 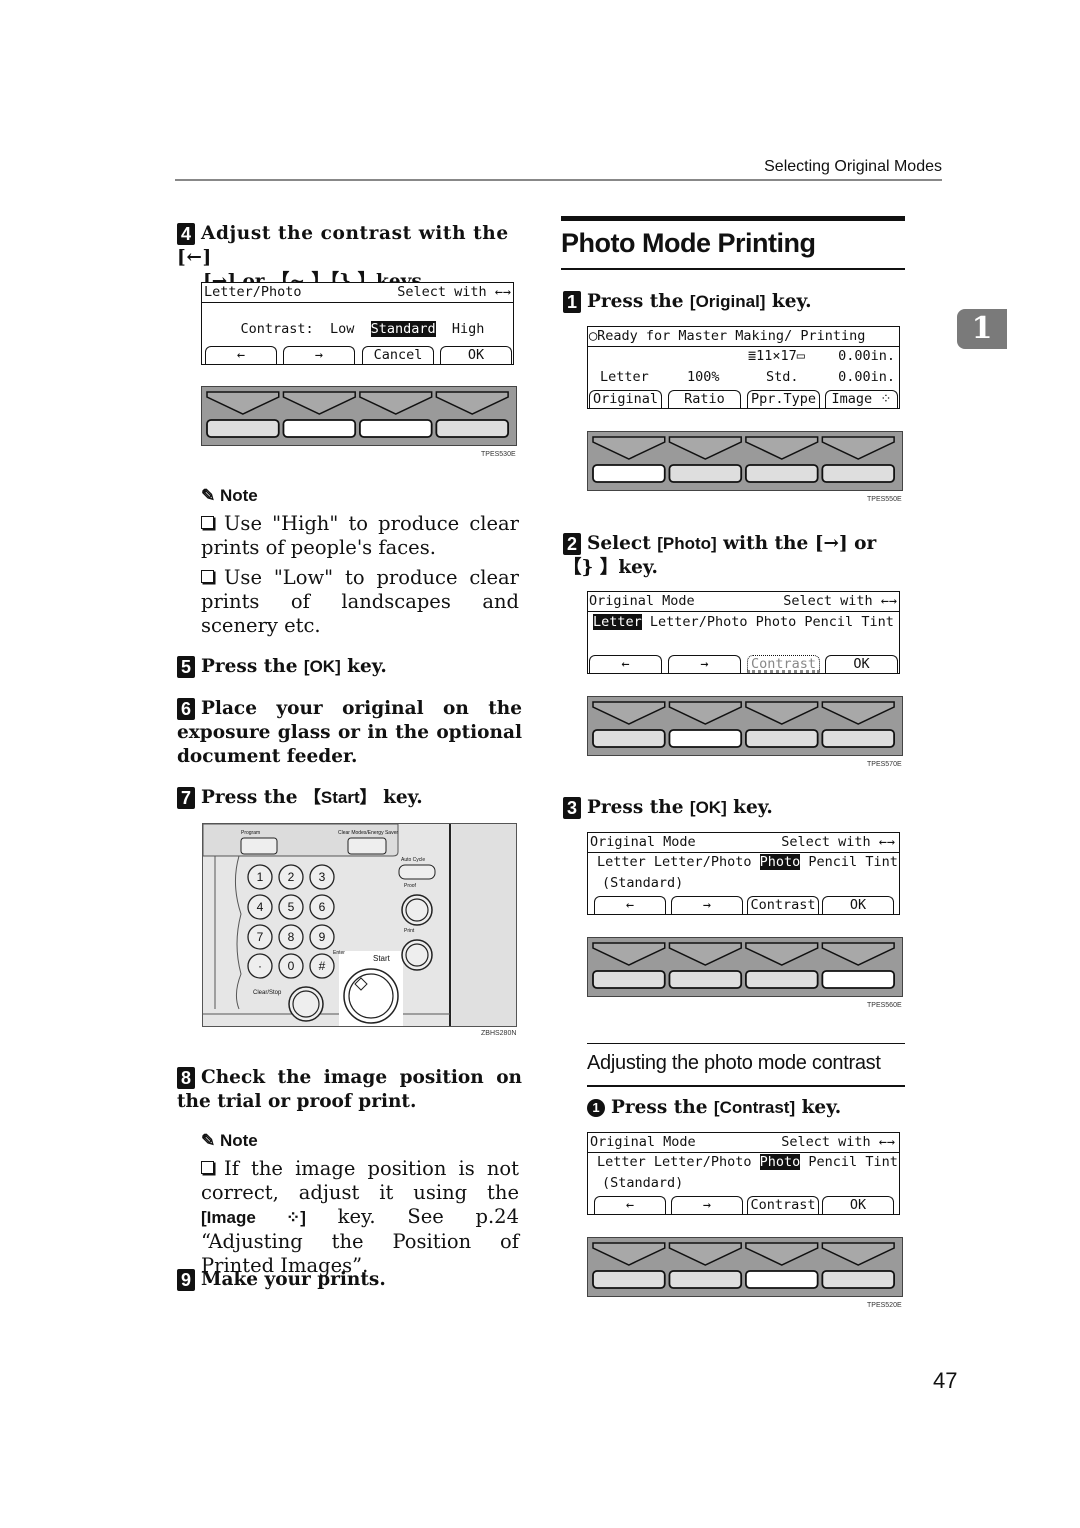 I want to click on keypad-key-8: 9, so click(x=322, y=937).